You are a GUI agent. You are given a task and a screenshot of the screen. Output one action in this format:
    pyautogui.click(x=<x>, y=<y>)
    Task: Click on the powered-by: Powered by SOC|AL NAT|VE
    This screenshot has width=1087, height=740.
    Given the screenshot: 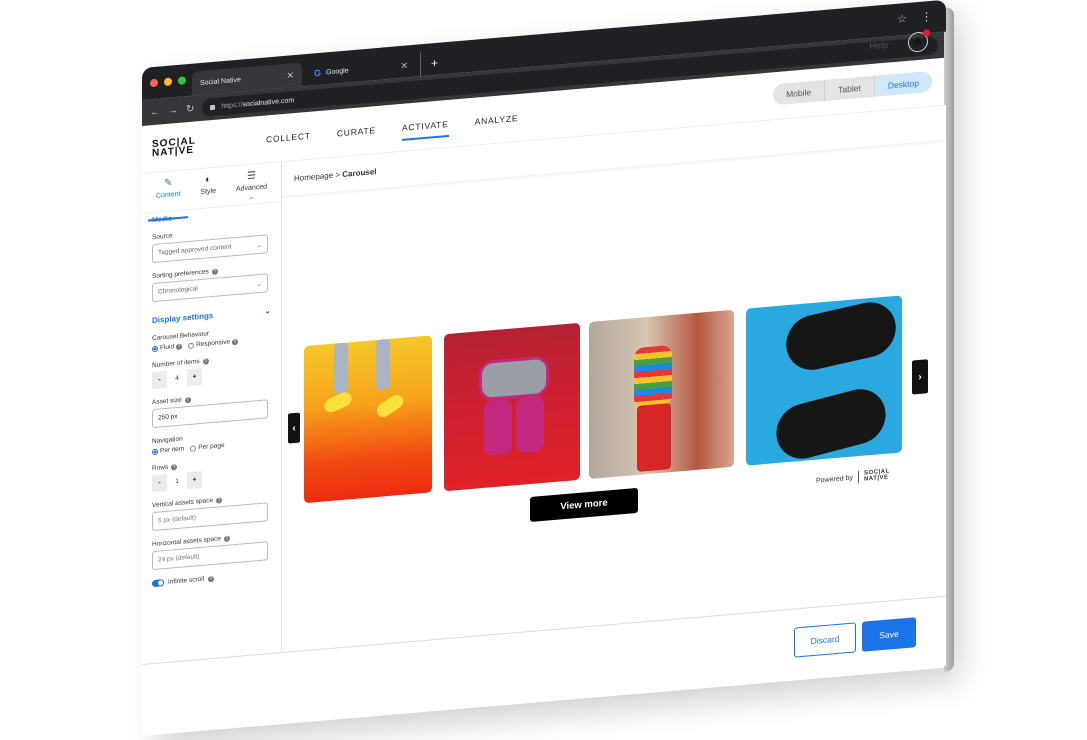 What is the action you would take?
    pyautogui.click(x=853, y=477)
    